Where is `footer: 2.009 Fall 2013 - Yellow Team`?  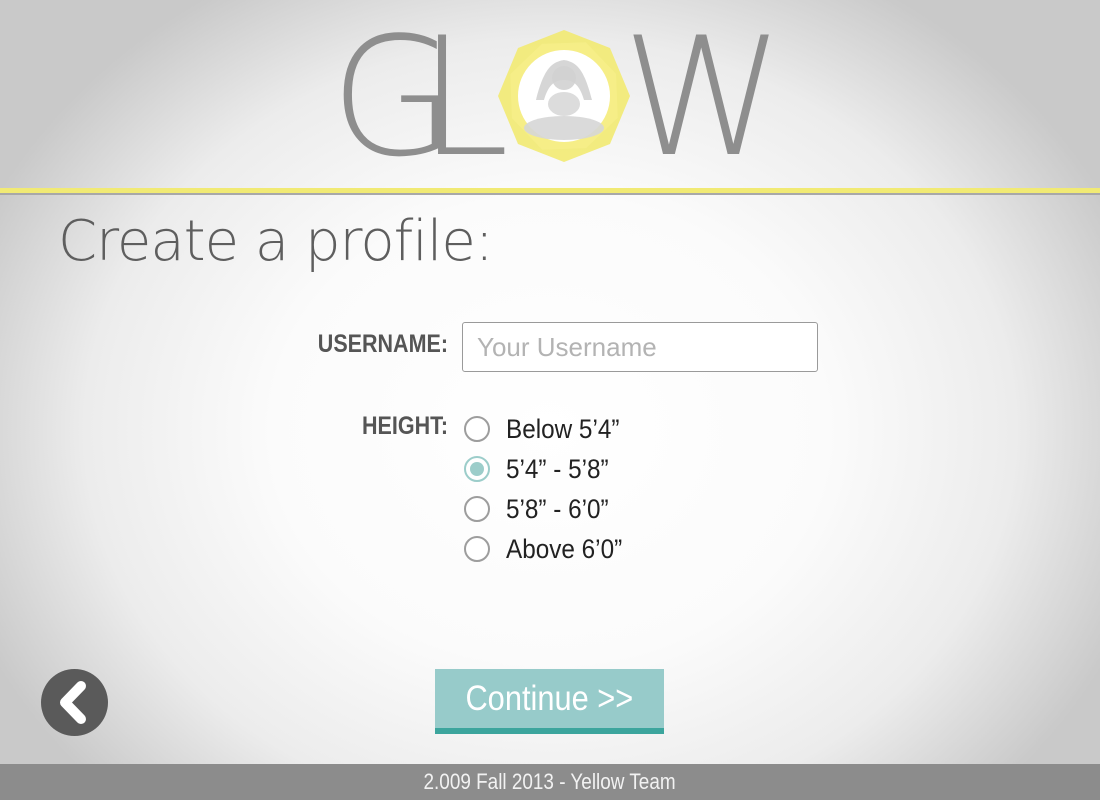
footer: 2.009 Fall 2013 - Yellow Team is located at coordinates (550, 782).